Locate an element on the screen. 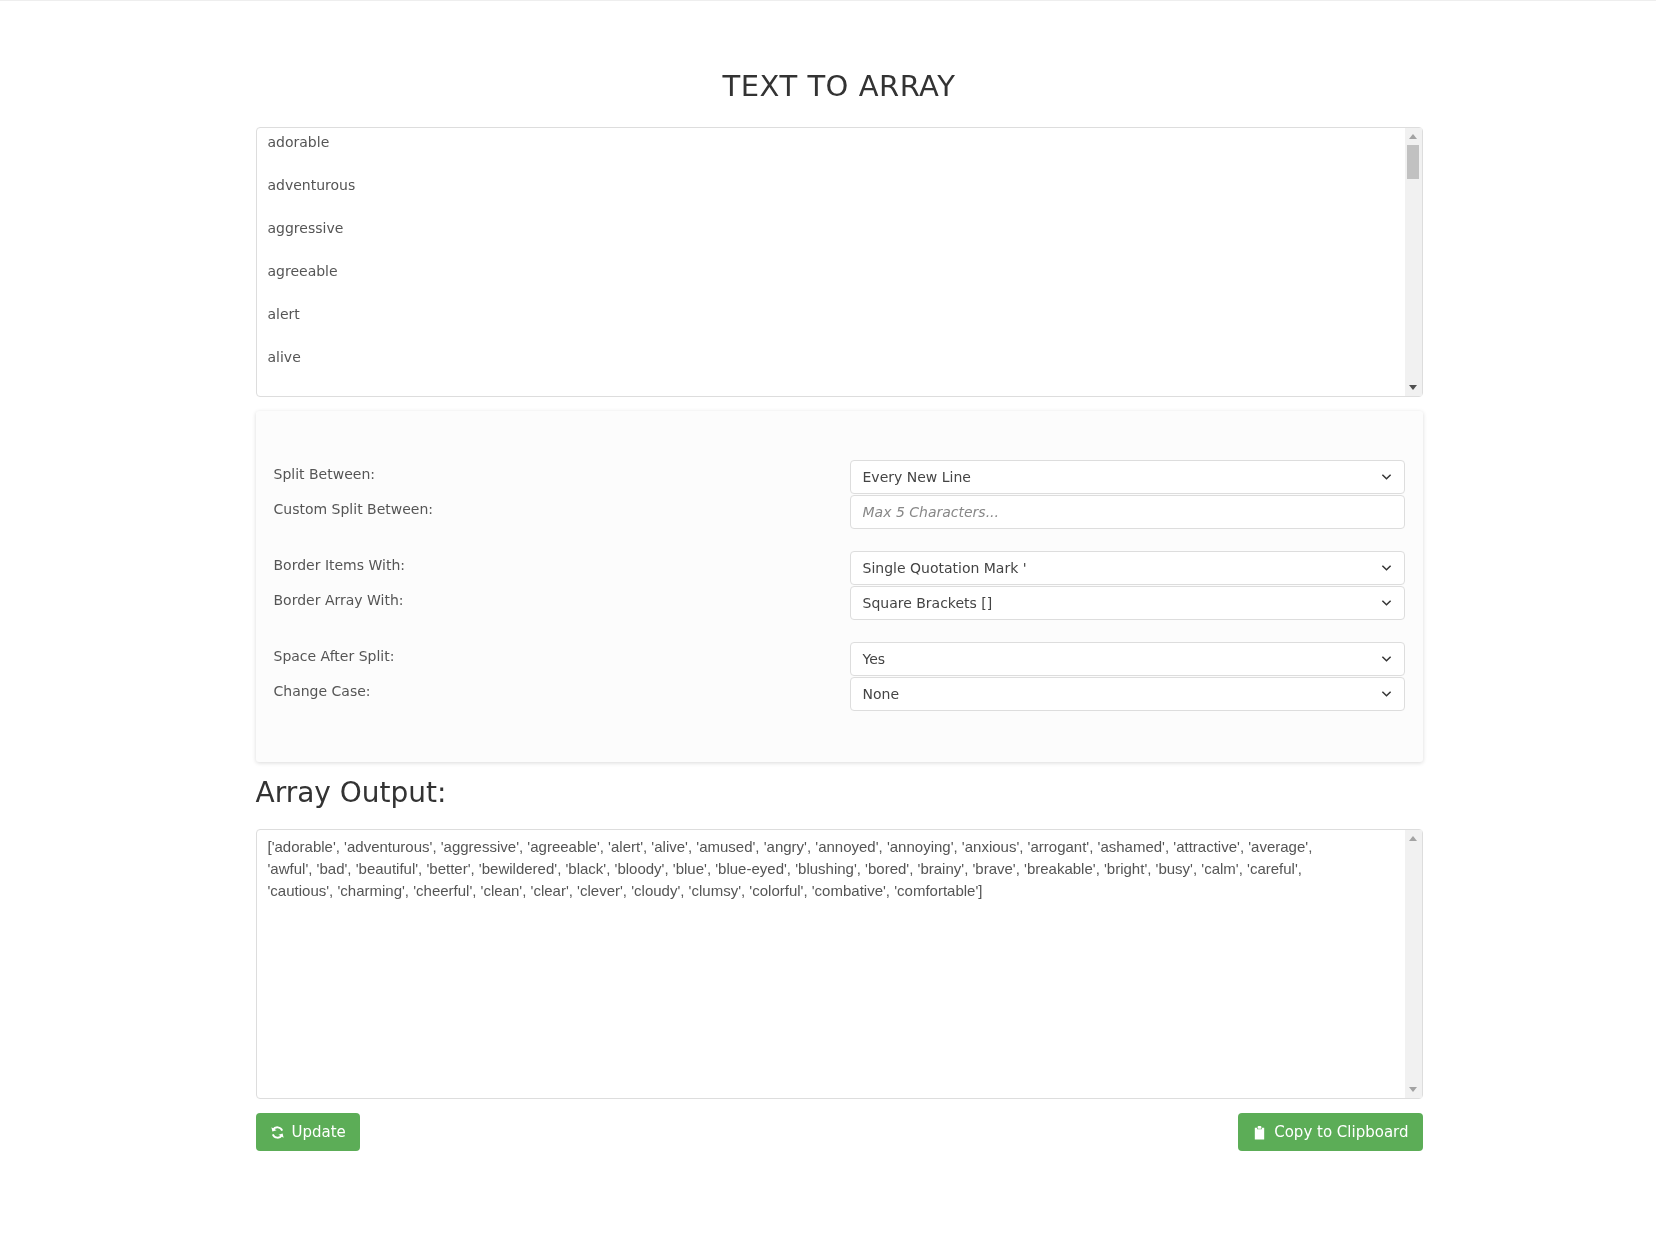 Image resolution: width=1656 pixels, height=1243 pixels. option-label: Space After Split: is located at coordinates (334, 655).